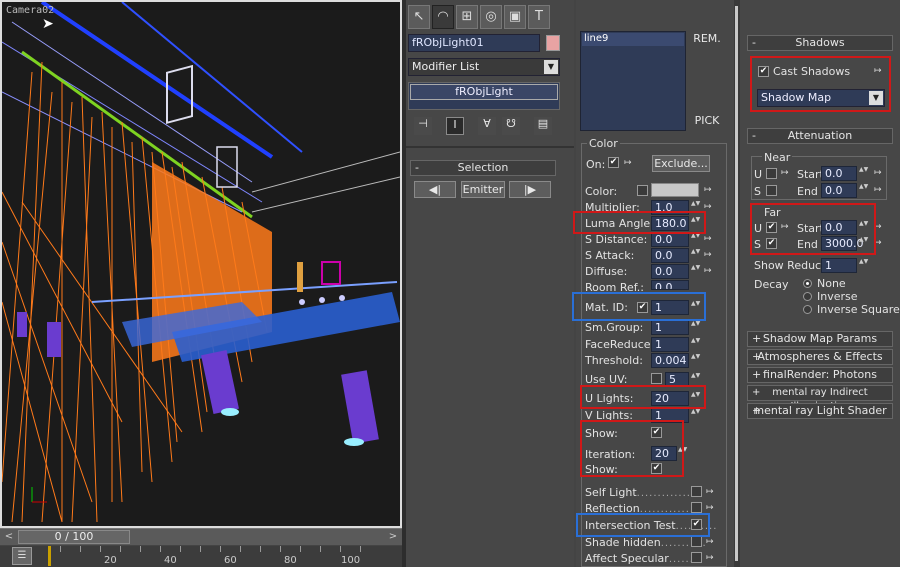  Describe the element at coordinates (553, 43) in the screenshot. I see `object-color-swatch` at that location.